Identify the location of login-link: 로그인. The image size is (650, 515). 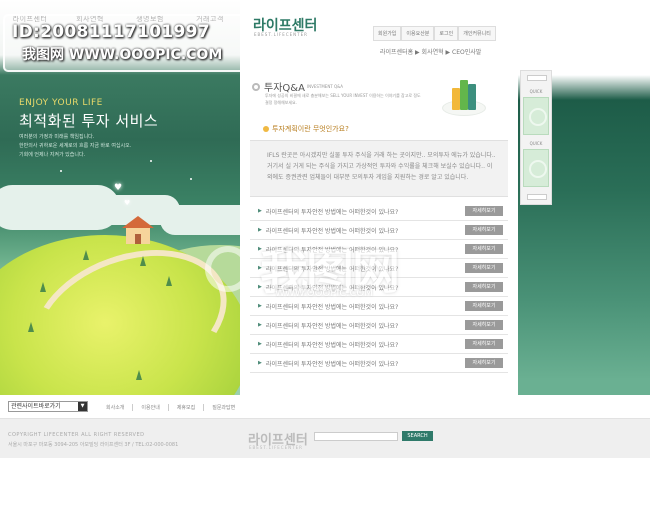
(446, 33).